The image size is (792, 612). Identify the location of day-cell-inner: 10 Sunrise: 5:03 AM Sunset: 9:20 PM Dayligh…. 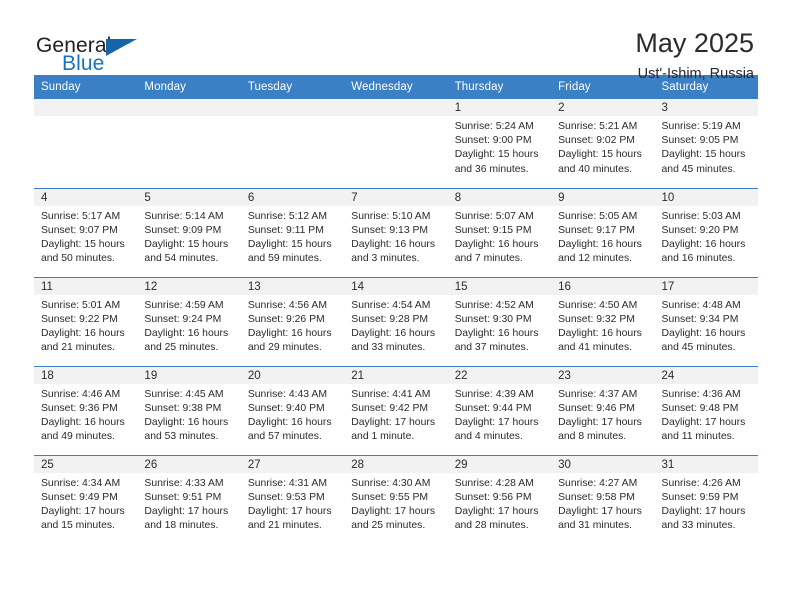
(706, 227).